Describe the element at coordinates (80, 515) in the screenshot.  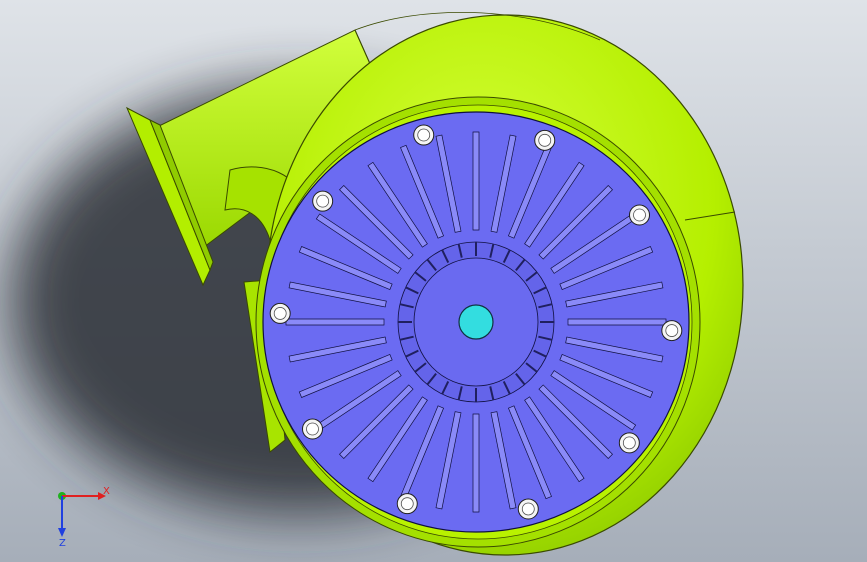
I see `orientation-triad: X Z` at that location.